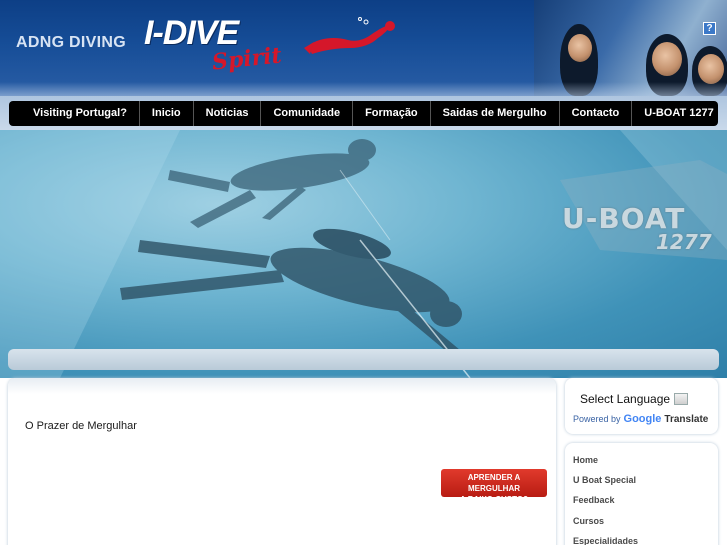 The image size is (727, 545). Describe the element at coordinates (681, 399) in the screenshot. I see `dropdown-arrow-icon` at that location.